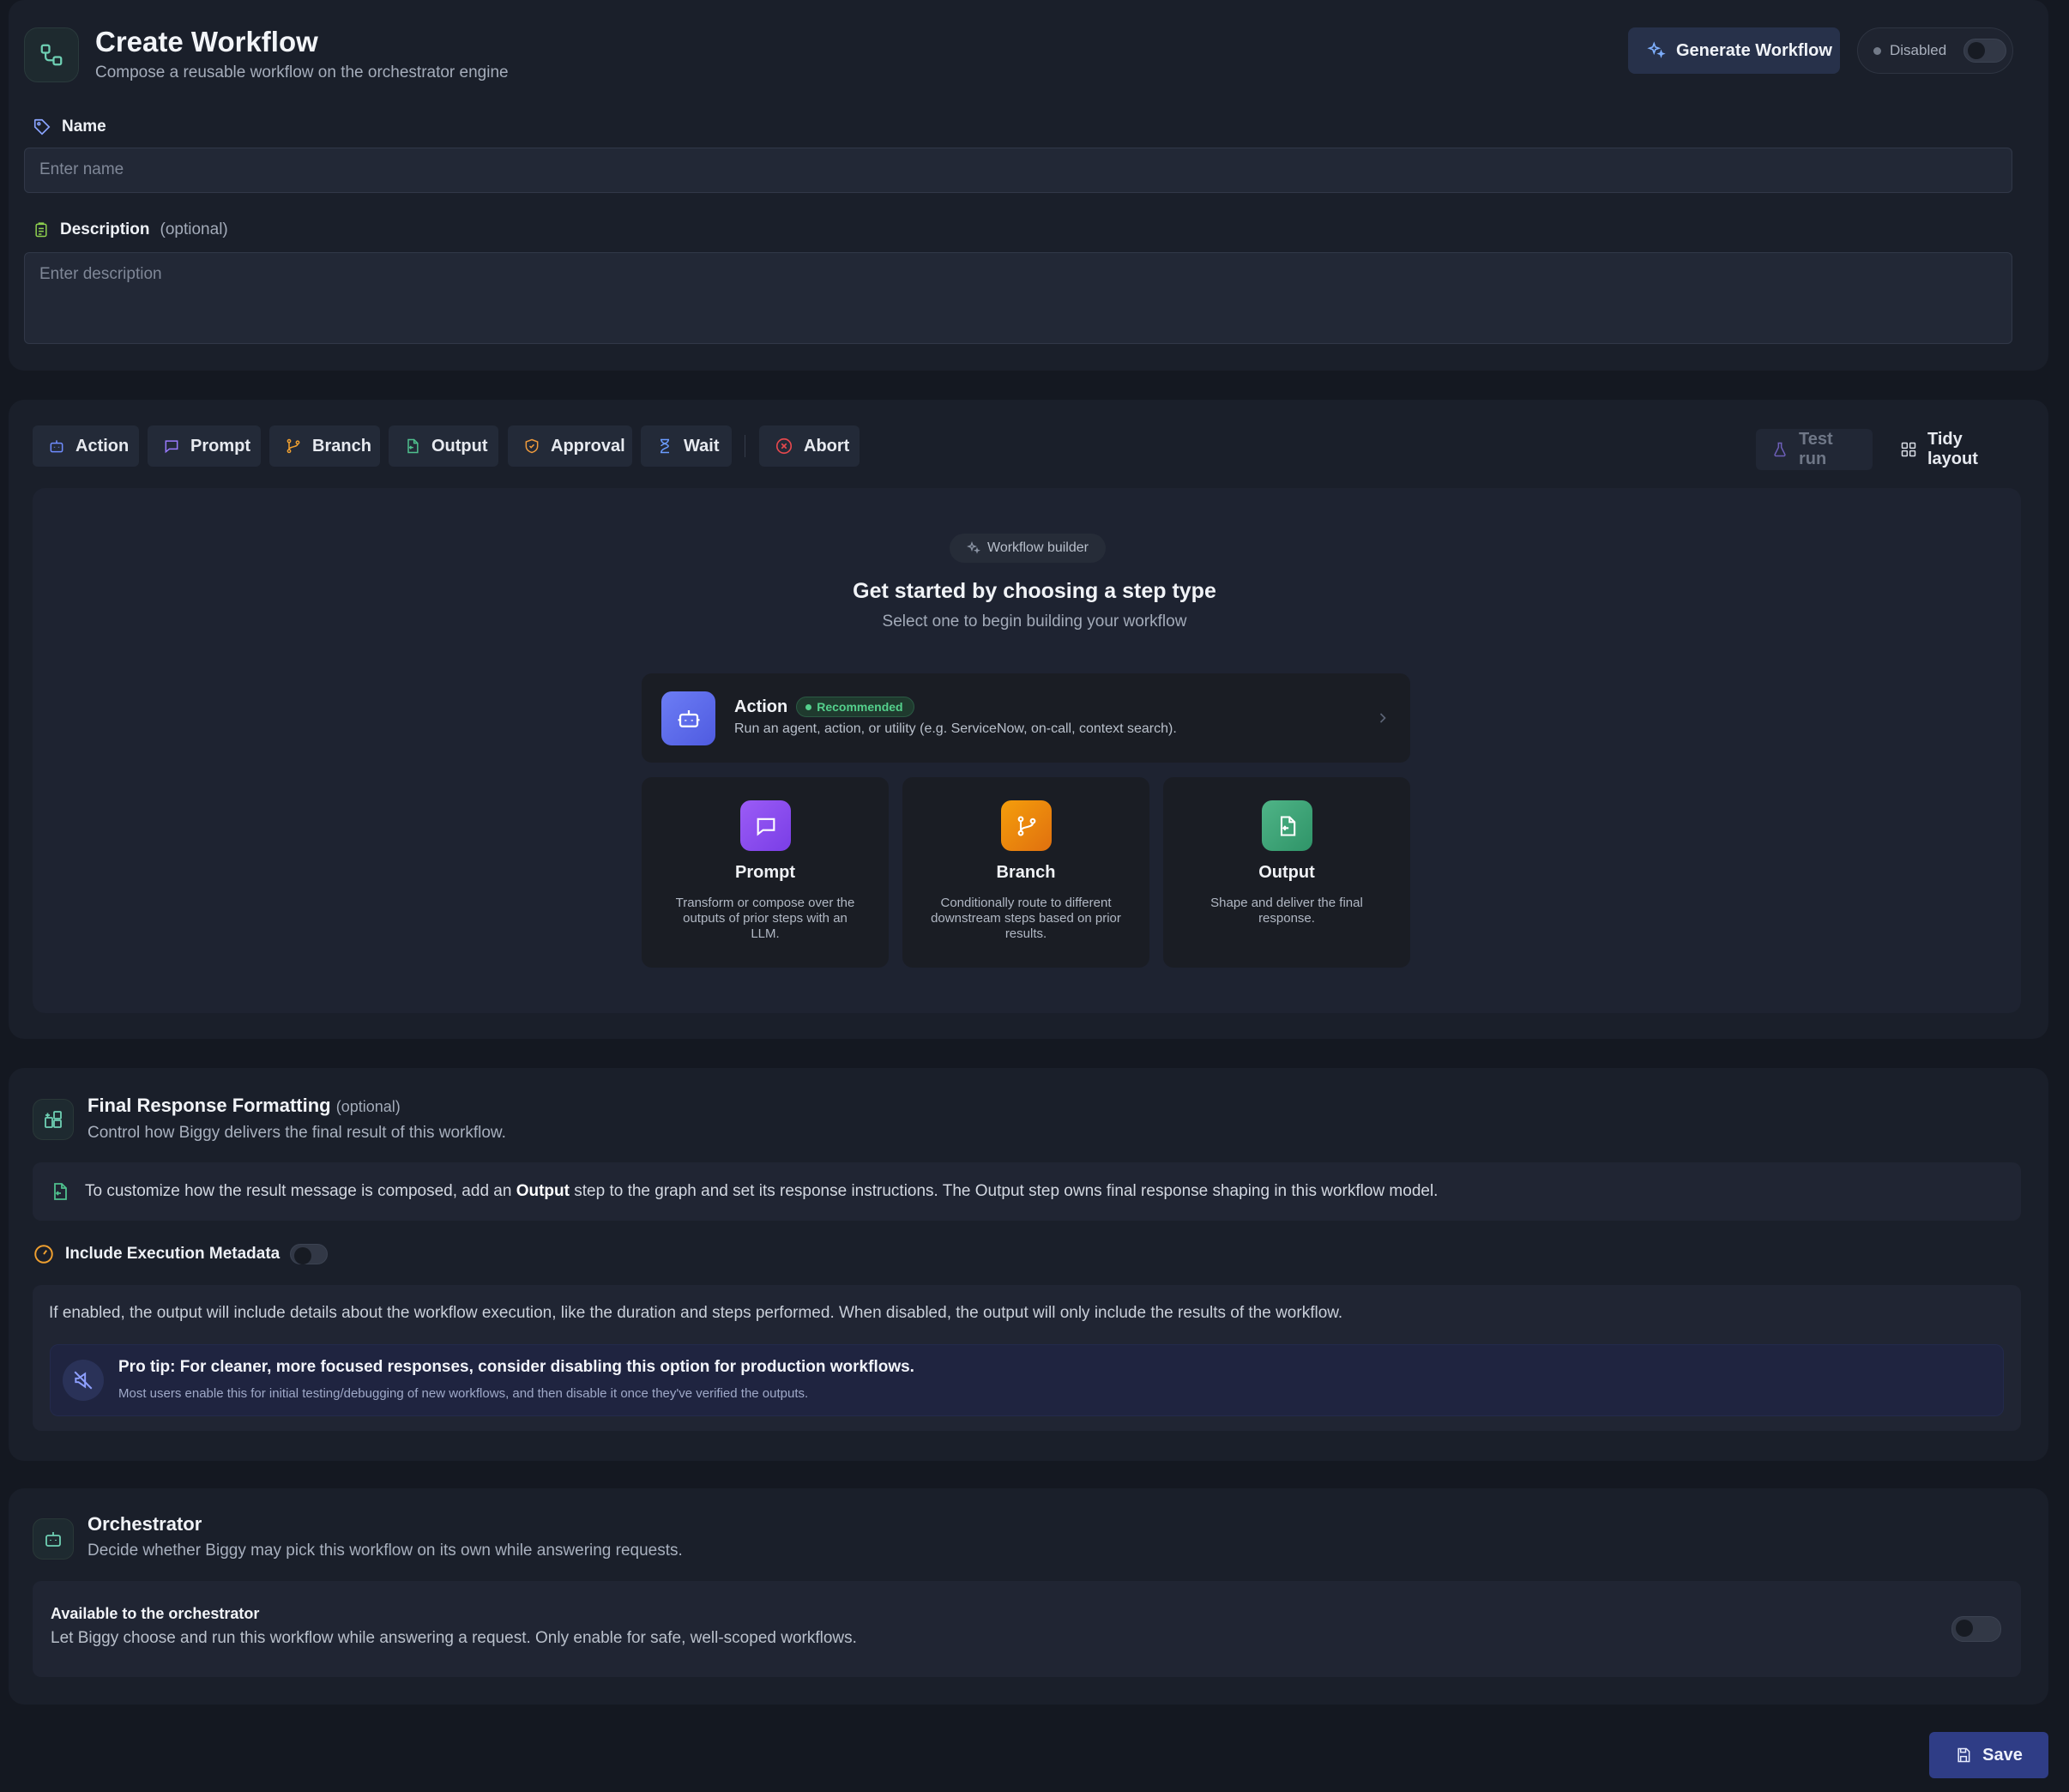 The height and width of the screenshot is (1792, 2069). I want to click on final-response-title: Final Response Formatting, so click(209, 1105).